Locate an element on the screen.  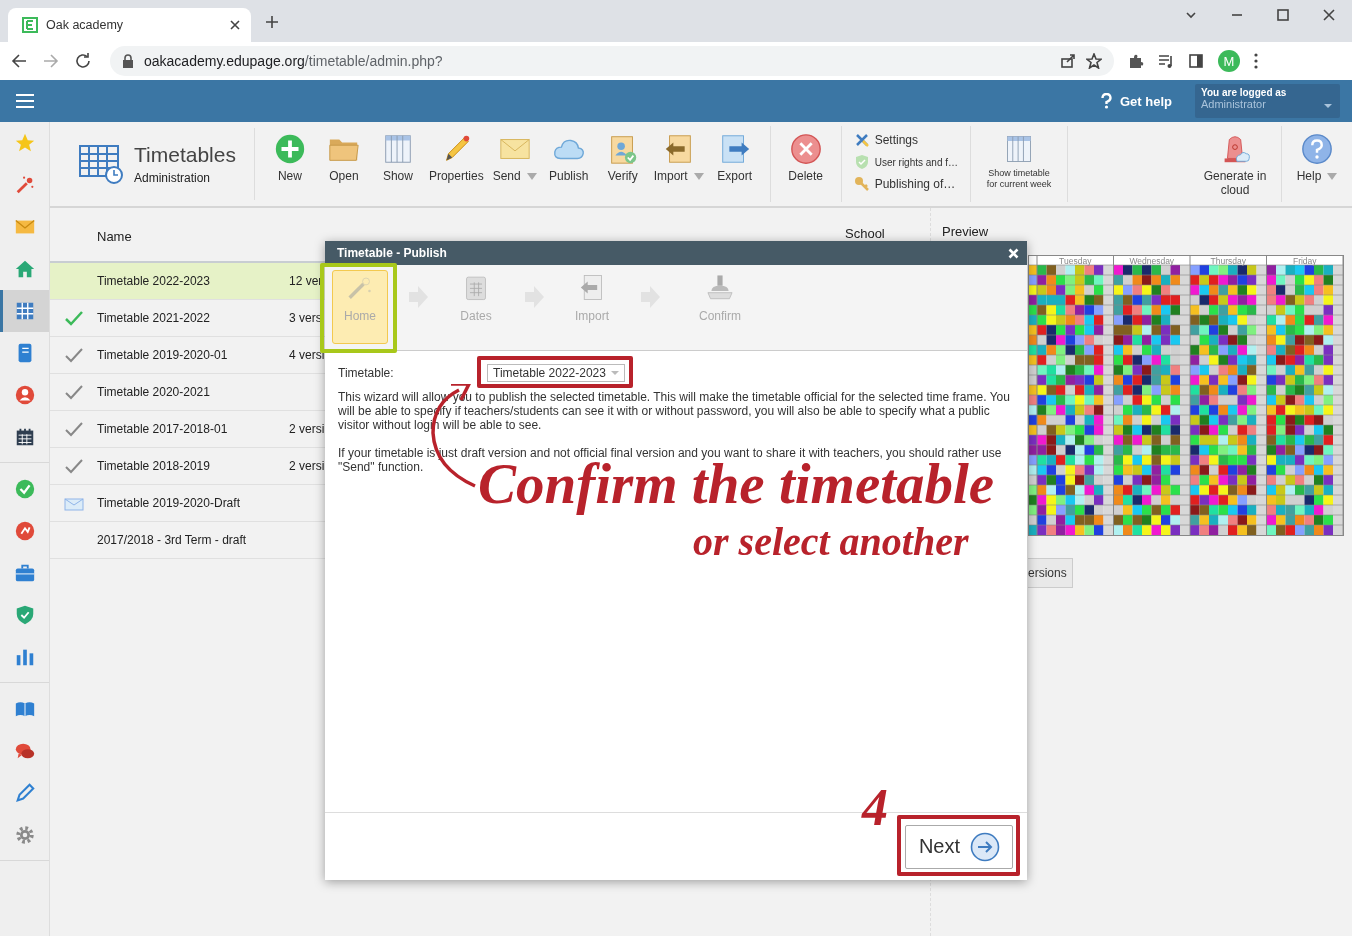
day-label: Tuesday is located at coordinates (1075, 260).